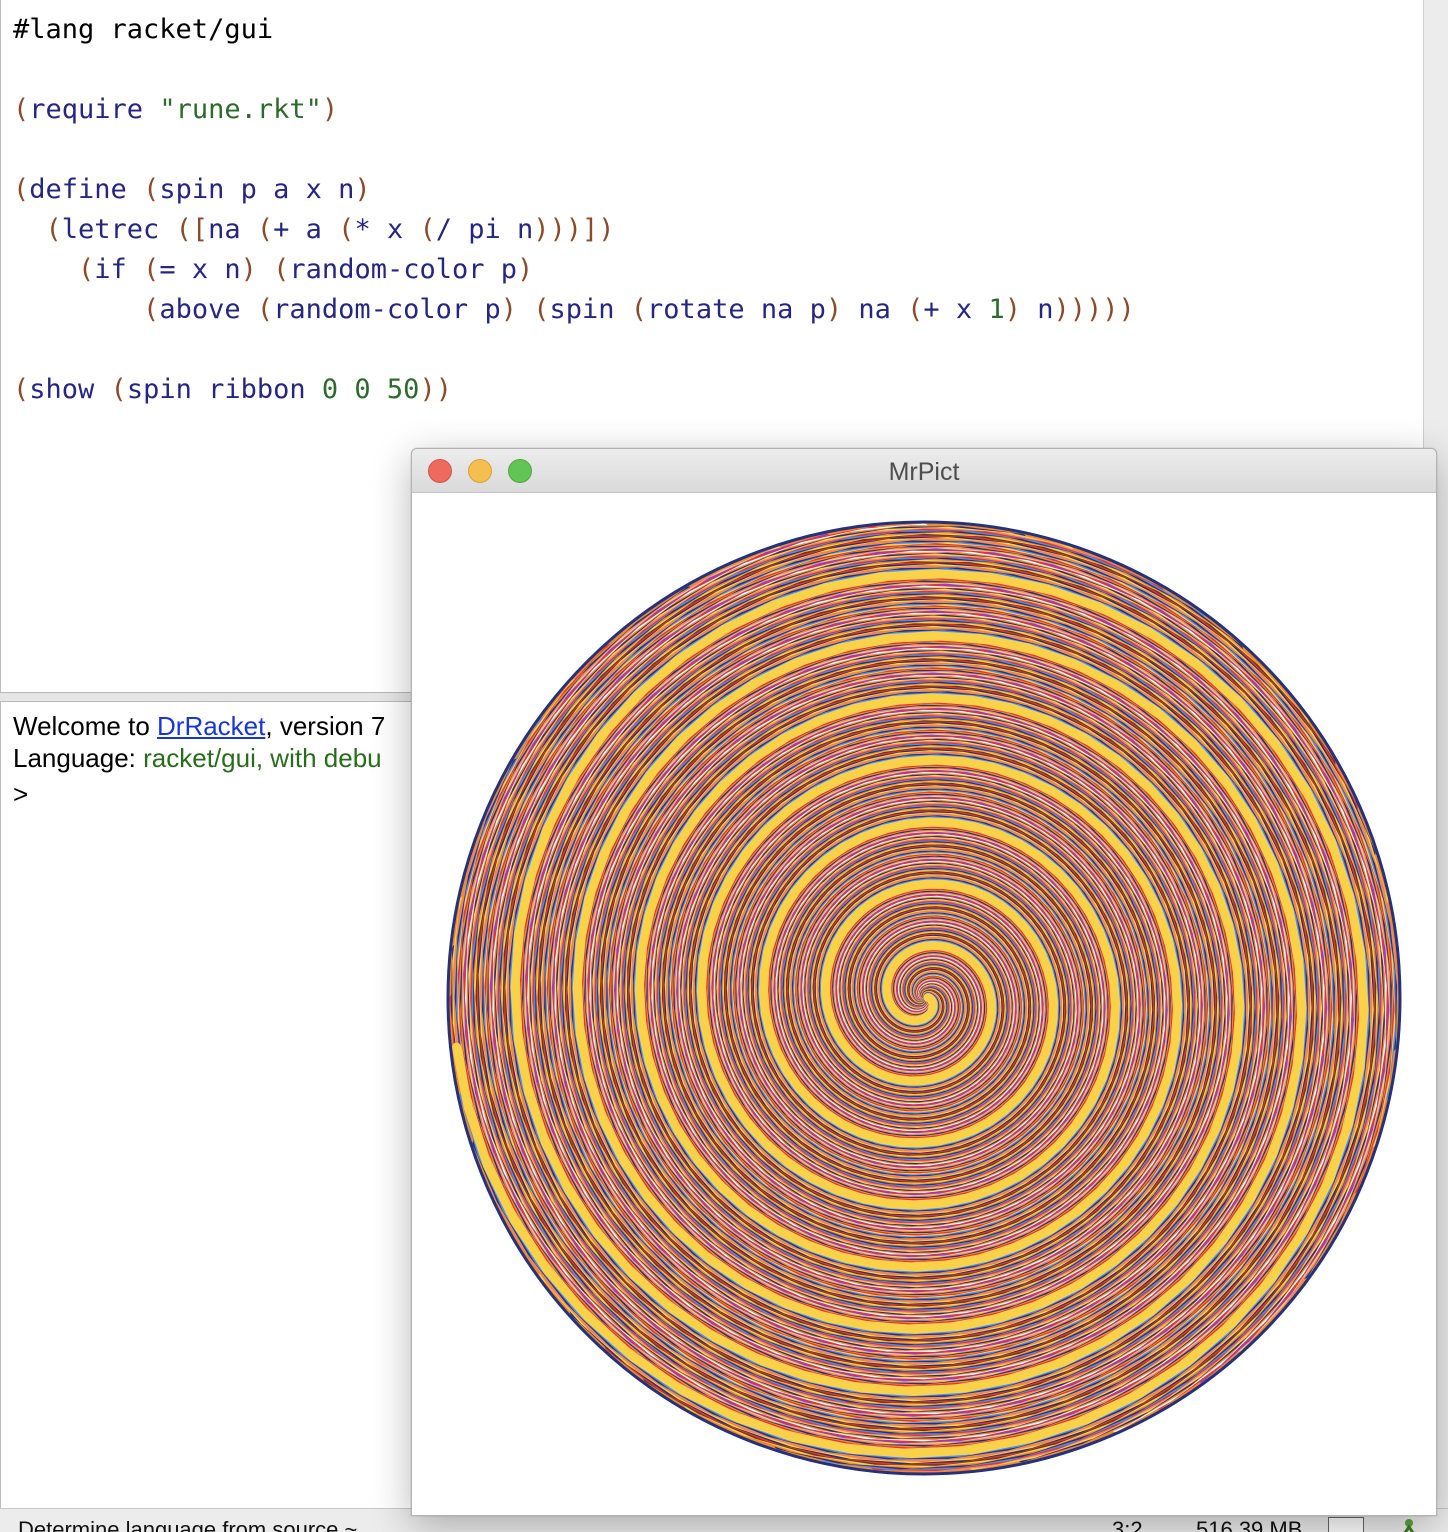 The width and height of the screenshot is (1448, 1532). What do you see at coordinates (574, 190) in the screenshot?
I see `code-line: (define (spin p a x n)` at bounding box center [574, 190].